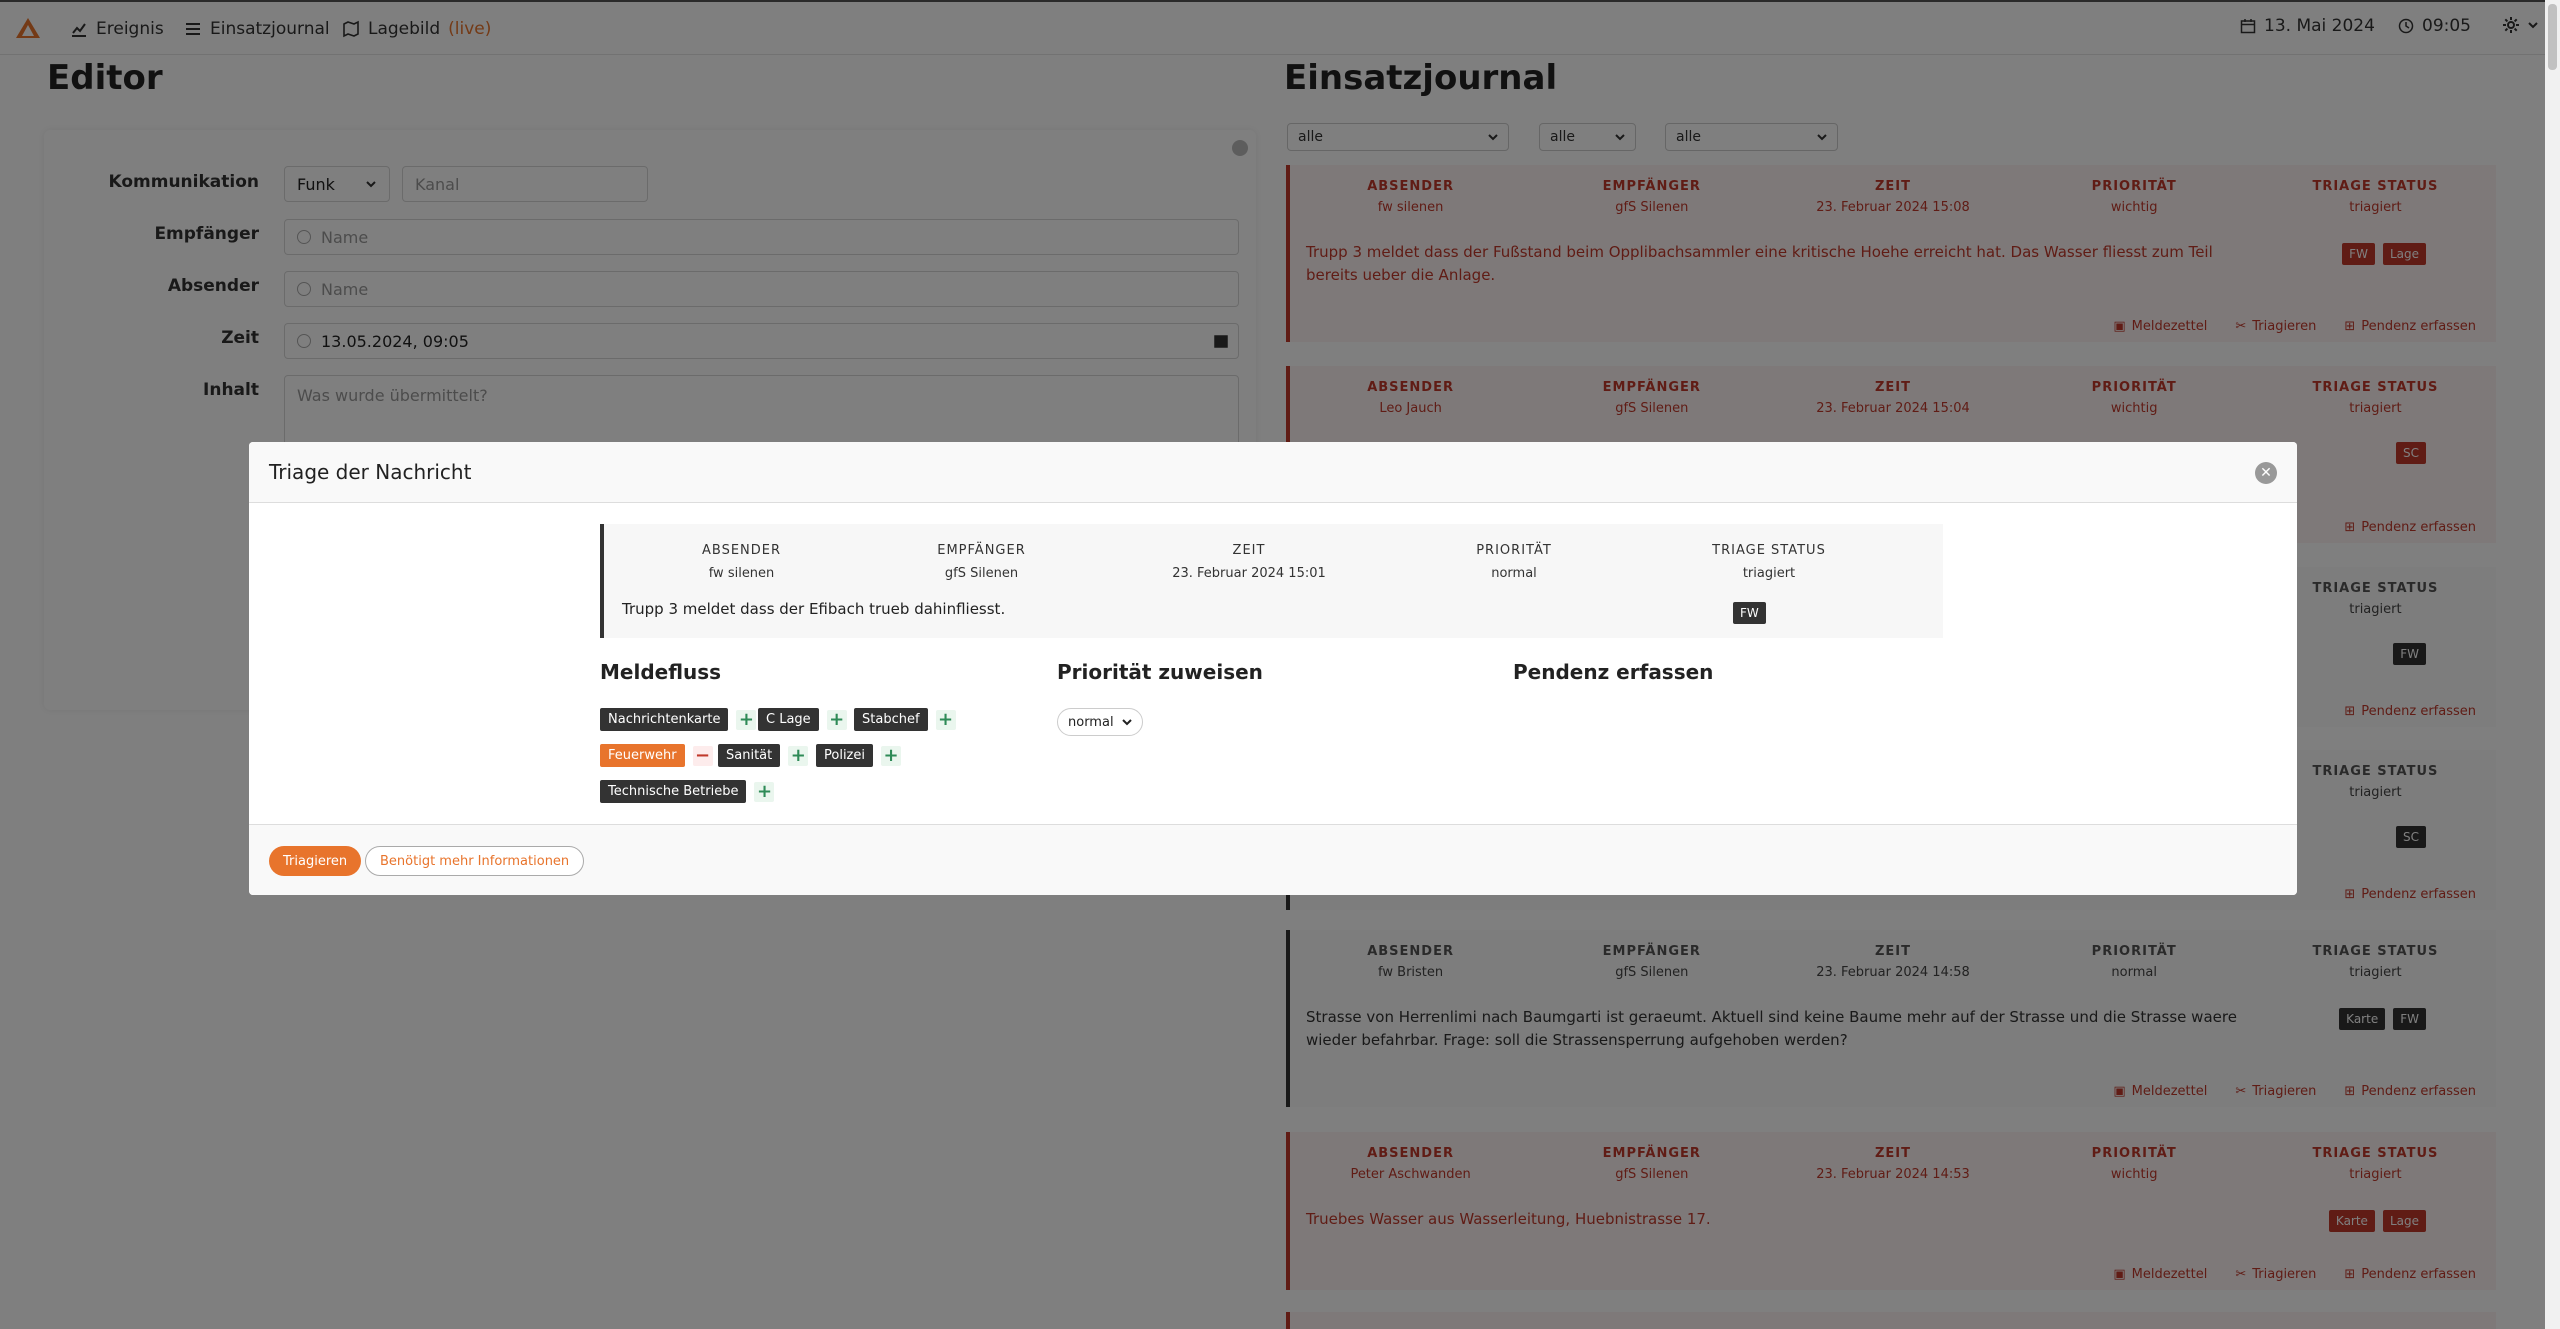  Describe the element at coordinates (1514, 573) in the screenshot. I see `msg-prioritaet: normal` at that location.